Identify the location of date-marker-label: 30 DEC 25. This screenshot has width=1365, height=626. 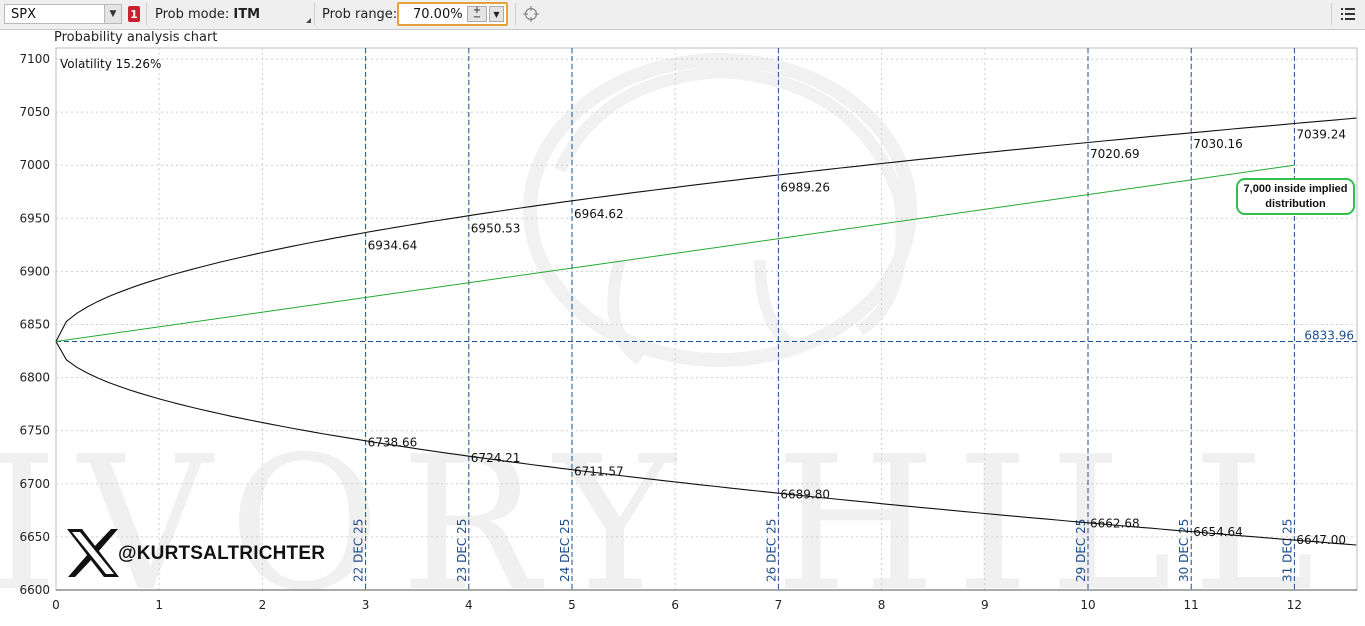
(1184, 550).